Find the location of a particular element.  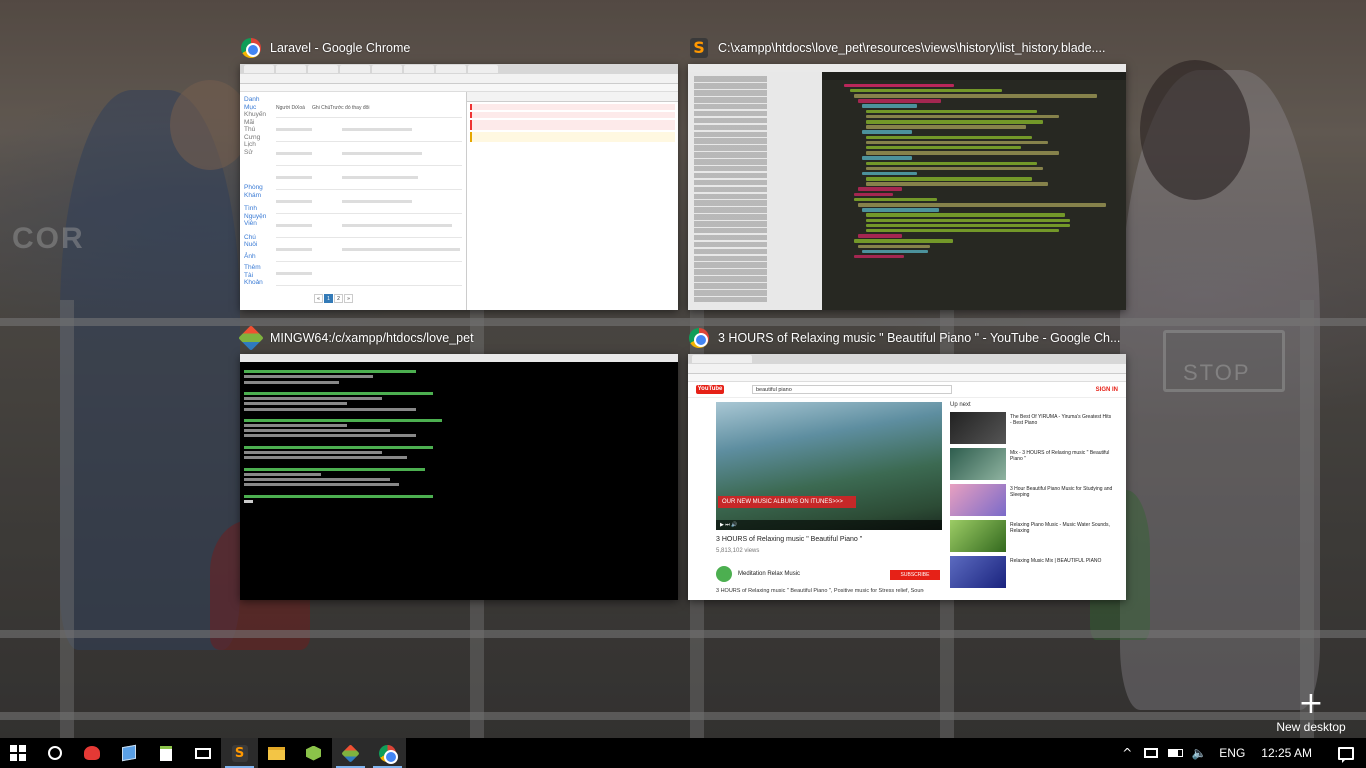

page-prev: « is located at coordinates (318, 298).